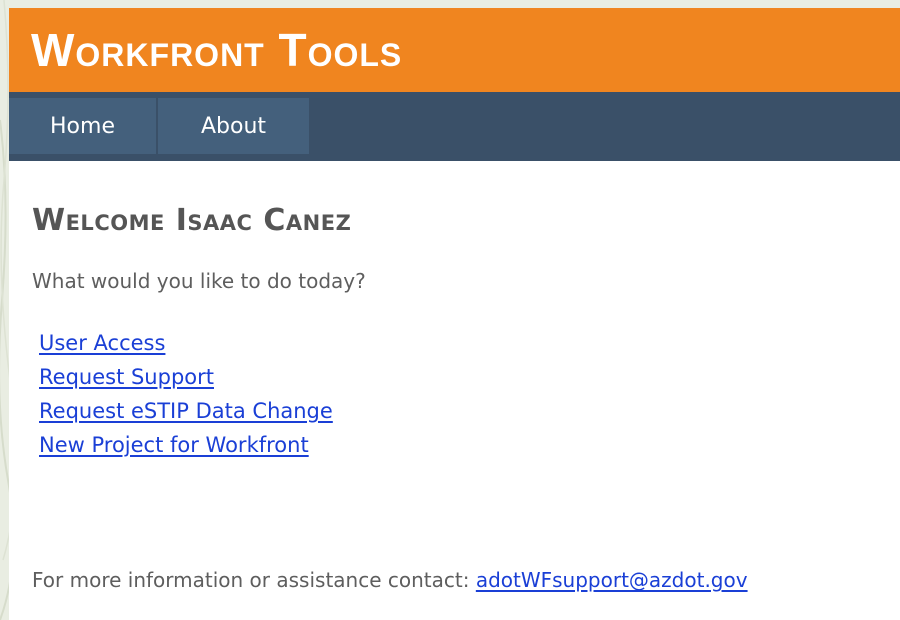 The width and height of the screenshot is (900, 620). What do you see at coordinates (82, 126) in the screenshot?
I see `nav-tab-home: Home` at bounding box center [82, 126].